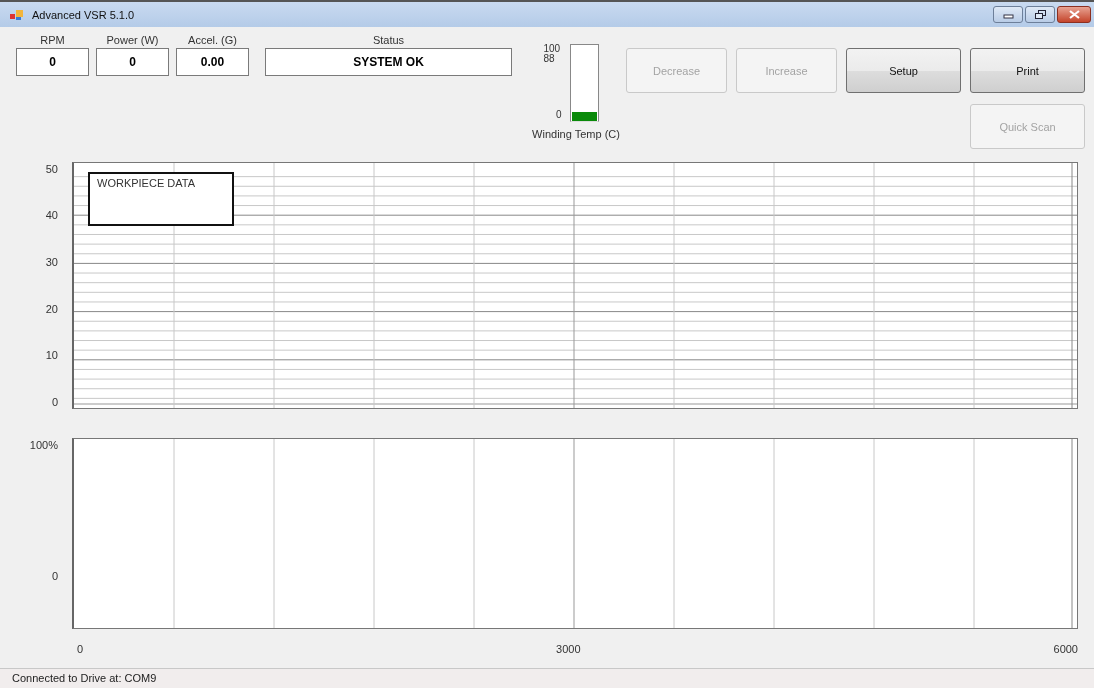  Describe the element at coordinates (51, 262) in the screenshot. I see `axis-label: 30` at that location.